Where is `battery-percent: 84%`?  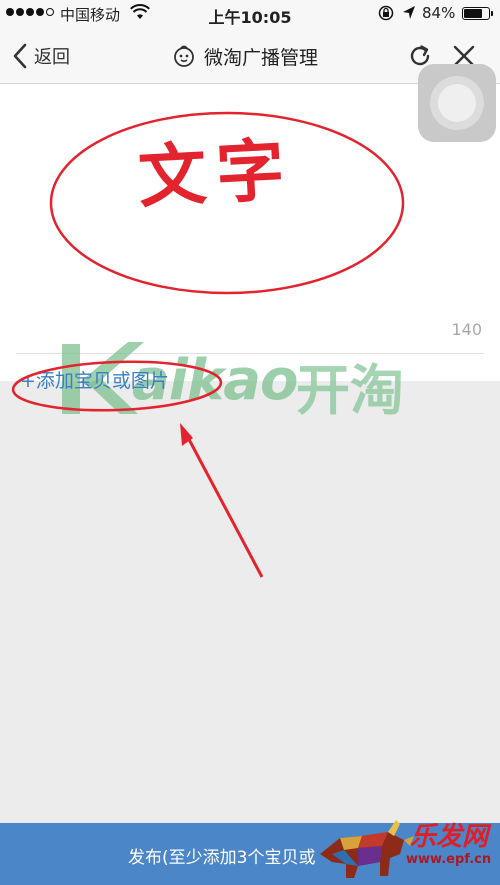 battery-percent: 84% is located at coordinates (439, 13).